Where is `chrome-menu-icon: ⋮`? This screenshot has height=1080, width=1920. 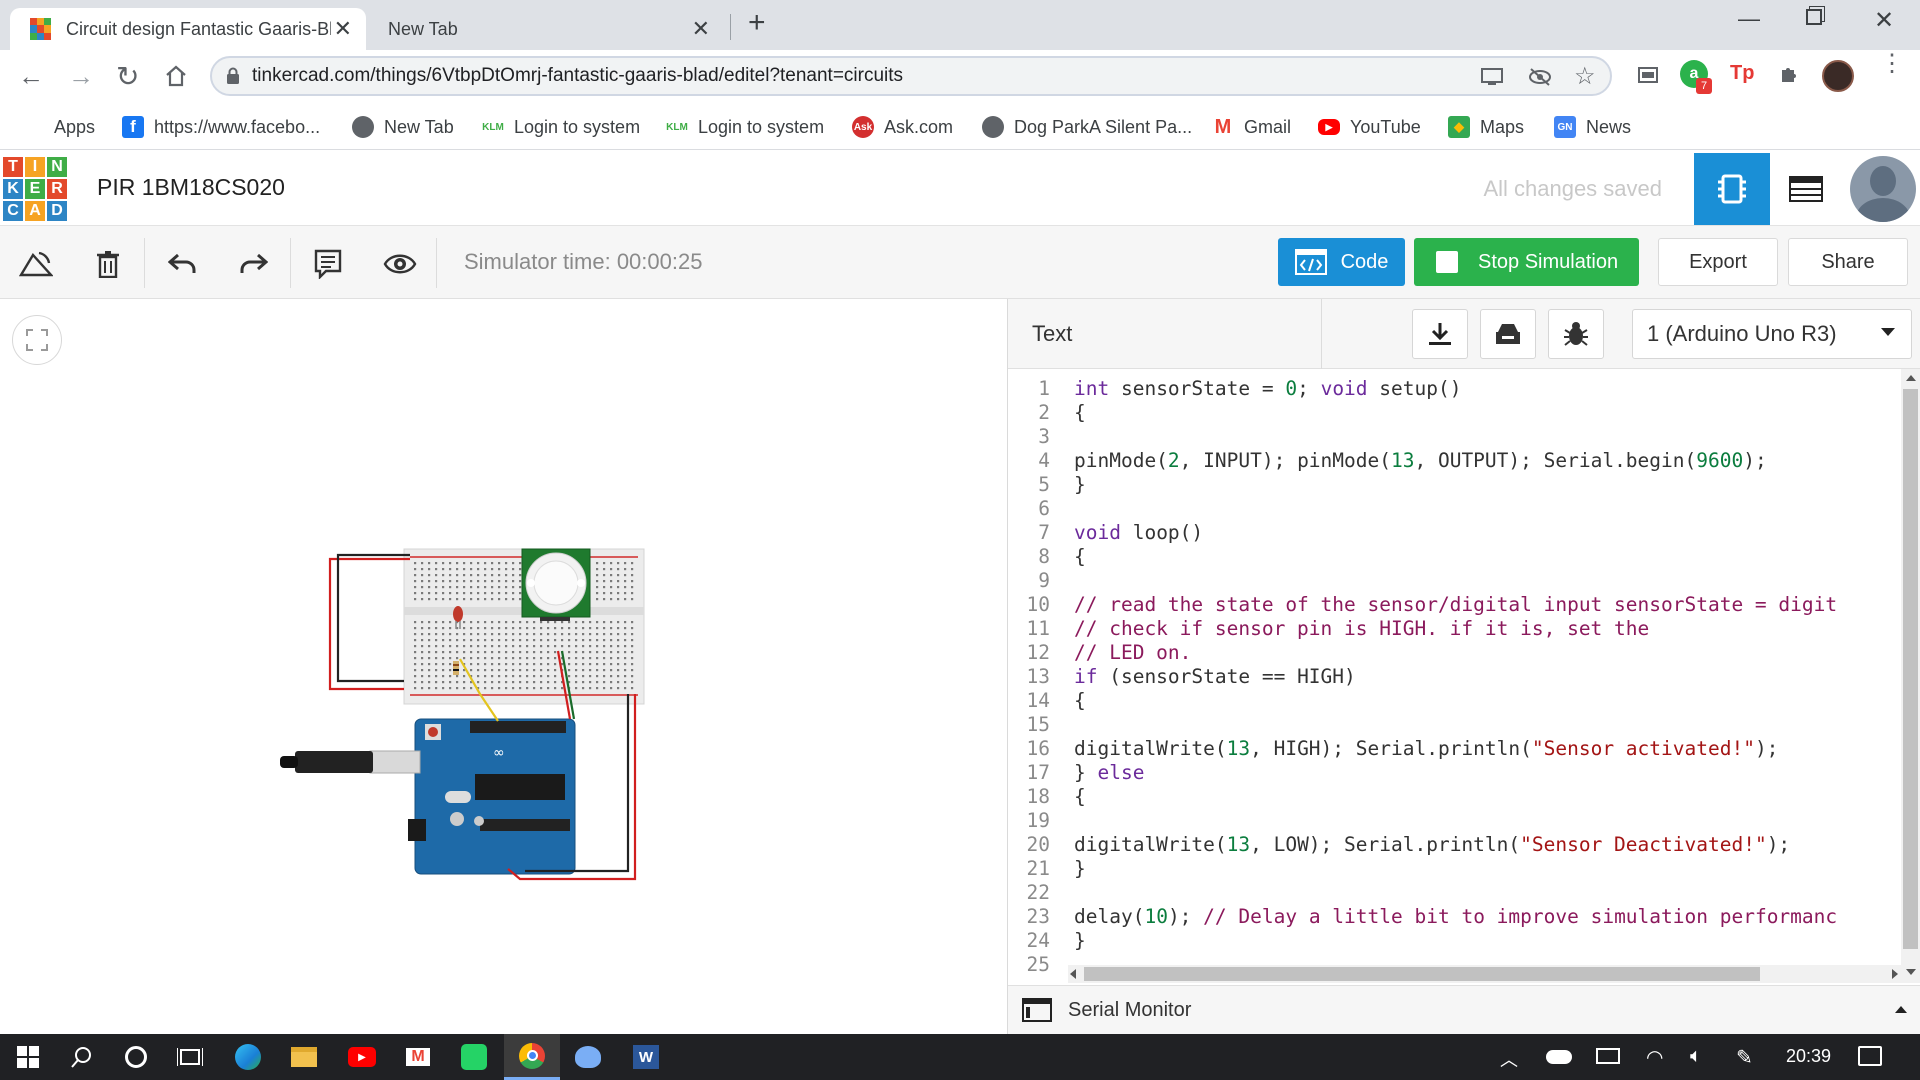 chrome-menu-icon: ⋮ is located at coordinates (1892, 64).